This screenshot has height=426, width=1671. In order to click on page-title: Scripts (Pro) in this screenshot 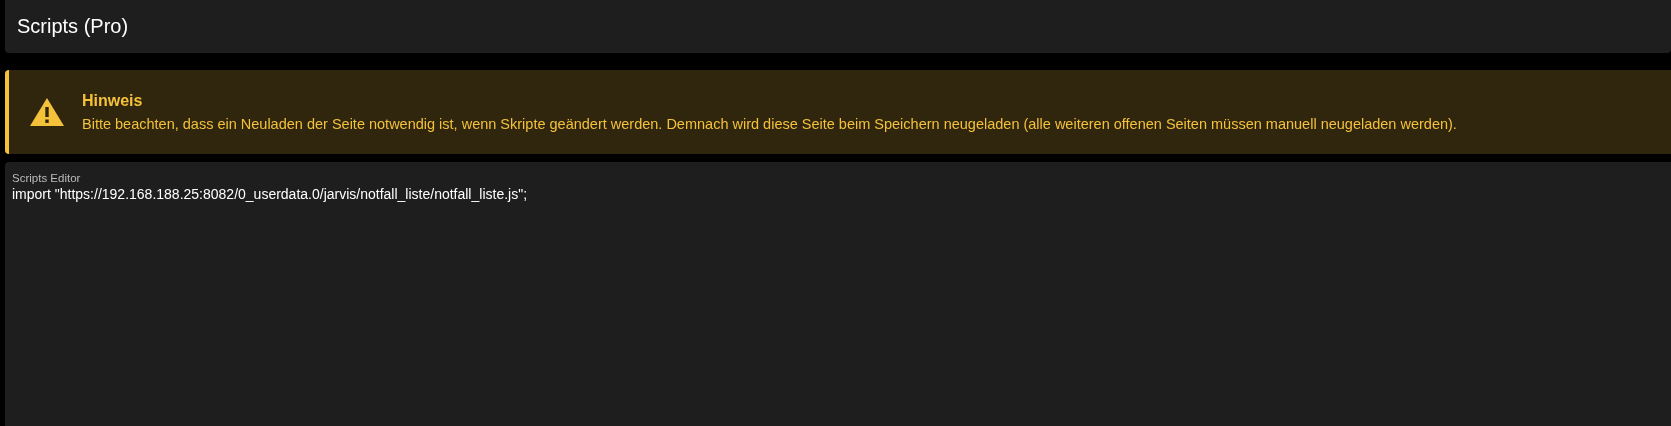, I will do `click(73, 26)`.